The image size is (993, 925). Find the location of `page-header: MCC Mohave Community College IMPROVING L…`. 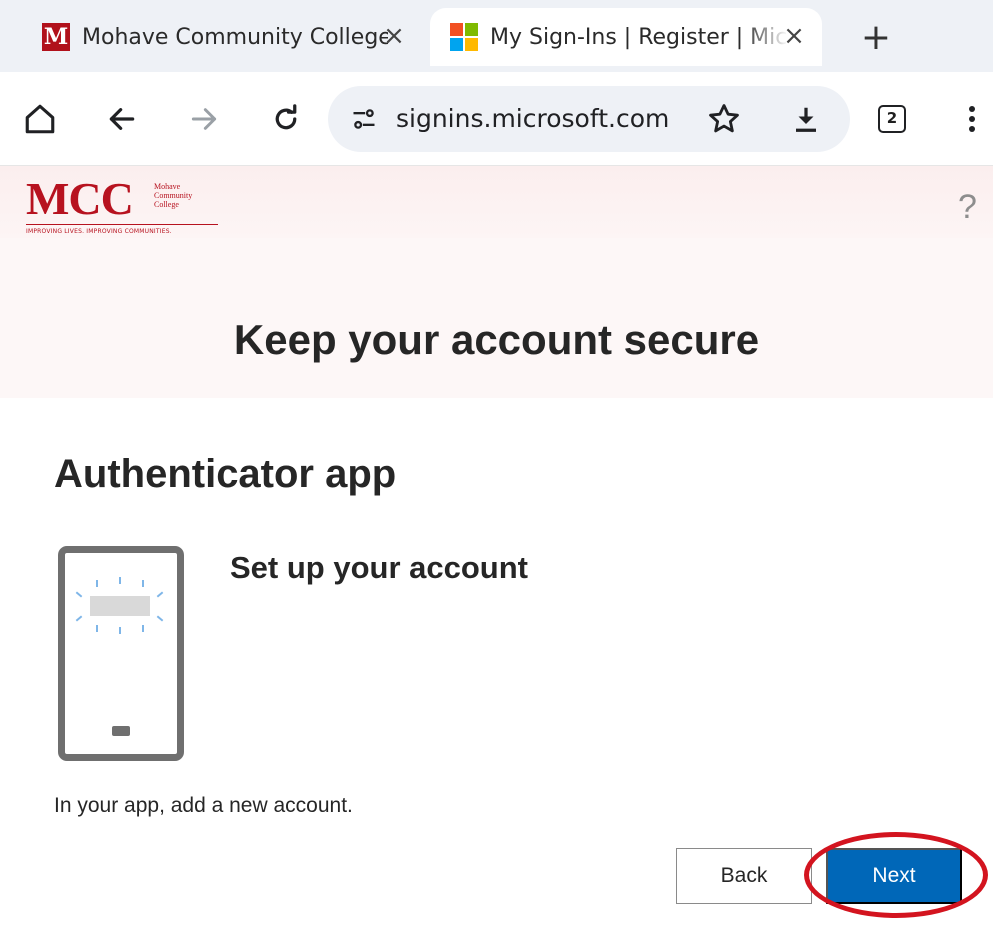

page-header: MCC Mohave Community College IMPROVING L… is located at coordinates (496, 202).